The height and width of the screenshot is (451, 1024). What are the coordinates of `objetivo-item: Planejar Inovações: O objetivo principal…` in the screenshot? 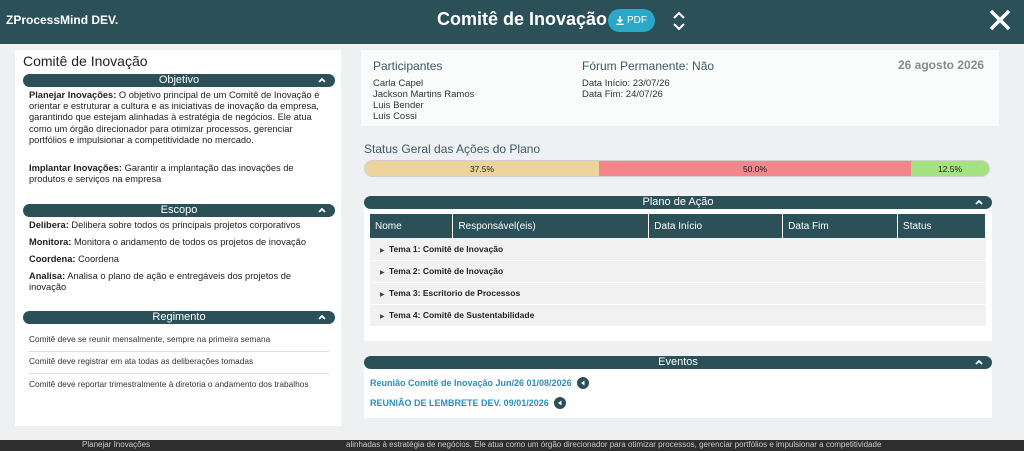 It's located at (179, 118).